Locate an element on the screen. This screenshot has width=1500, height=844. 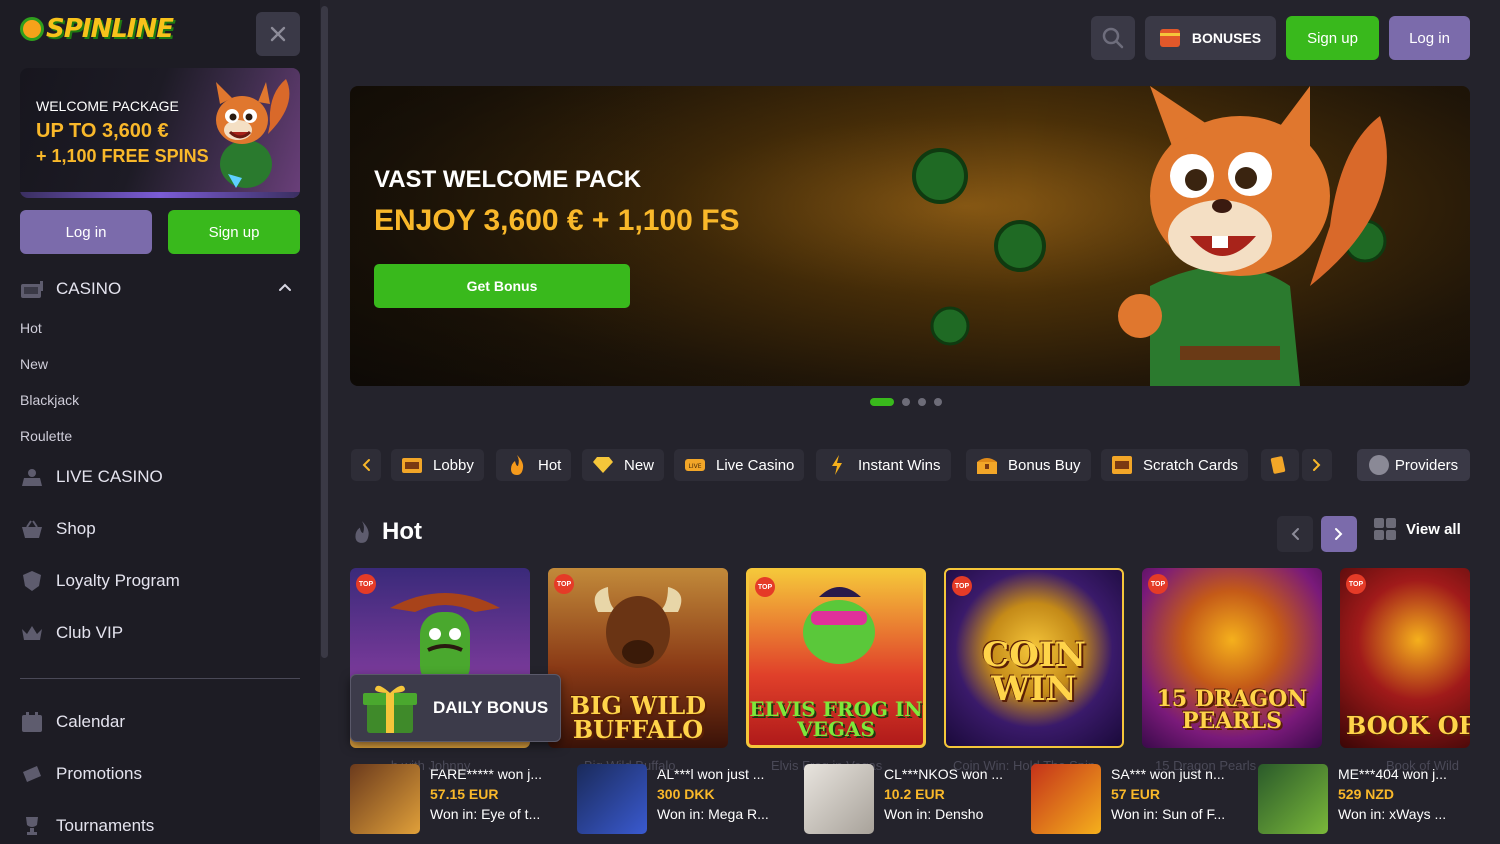
winner-amount: 57 EUR is located at coordinates (1136, 794).